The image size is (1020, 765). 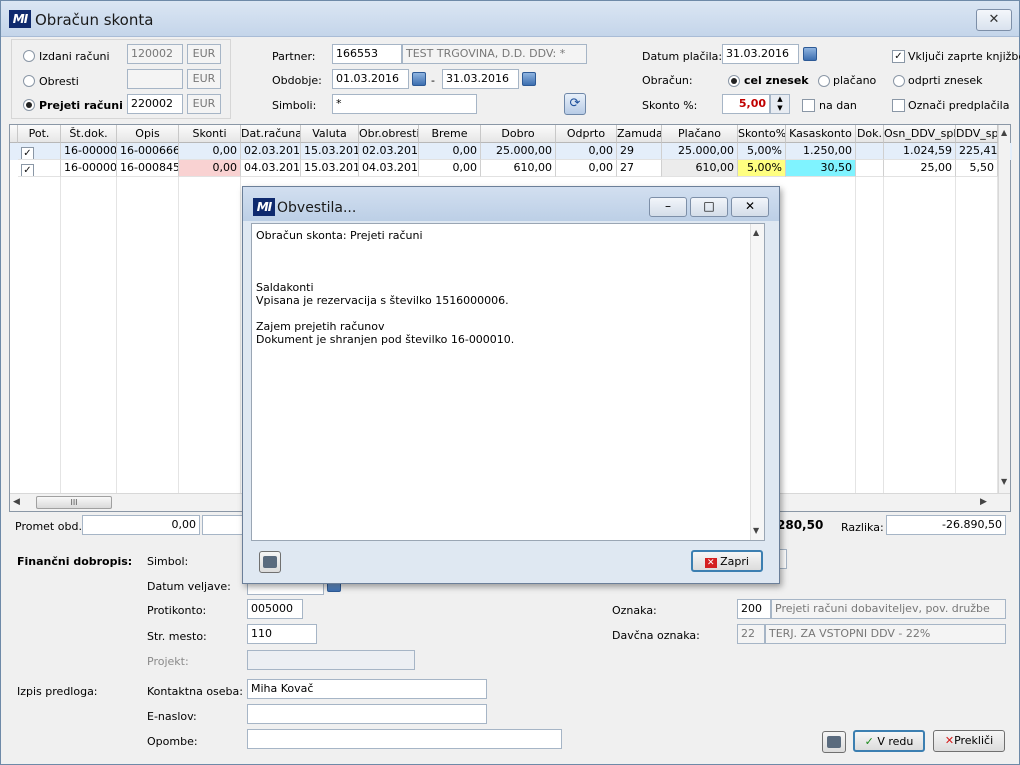 What do you see at coordinates (734, 81) in the screenshot?
I see `radio-cel-znesek` at bounding box center [734, 81].